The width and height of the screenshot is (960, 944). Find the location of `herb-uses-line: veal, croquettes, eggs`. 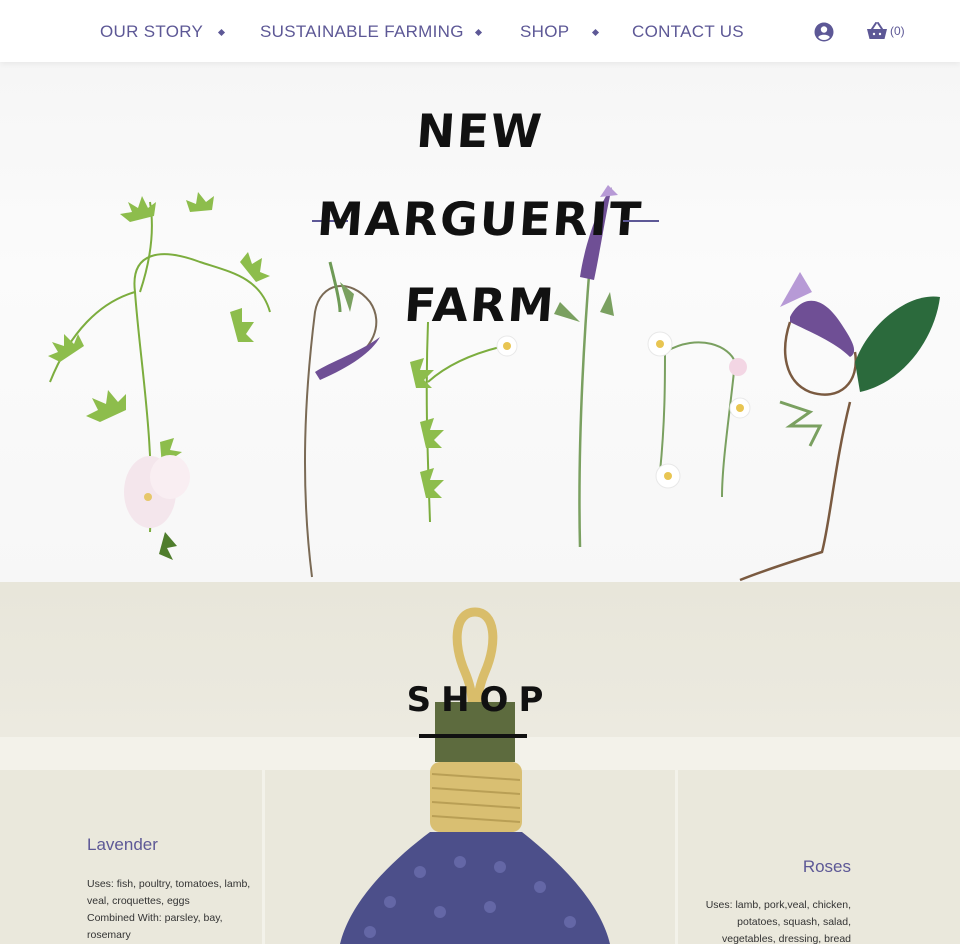

herb-uses-line: veal, croquettes, eggs is located at coordinates (138, 901).